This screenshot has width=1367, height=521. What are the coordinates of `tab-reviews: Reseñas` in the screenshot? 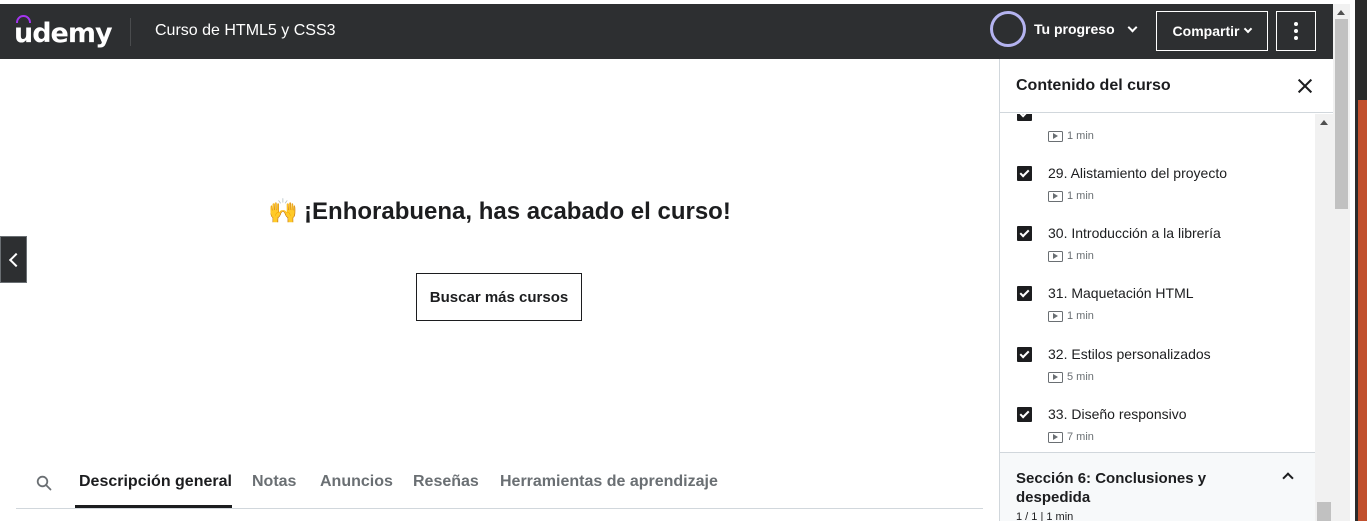 It's located at (446, 482).